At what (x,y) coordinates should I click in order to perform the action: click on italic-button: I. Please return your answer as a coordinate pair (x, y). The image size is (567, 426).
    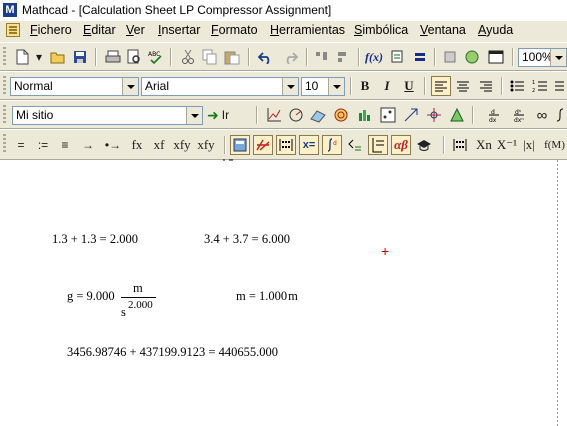
    Looking at the image, I should click on (387, 86).